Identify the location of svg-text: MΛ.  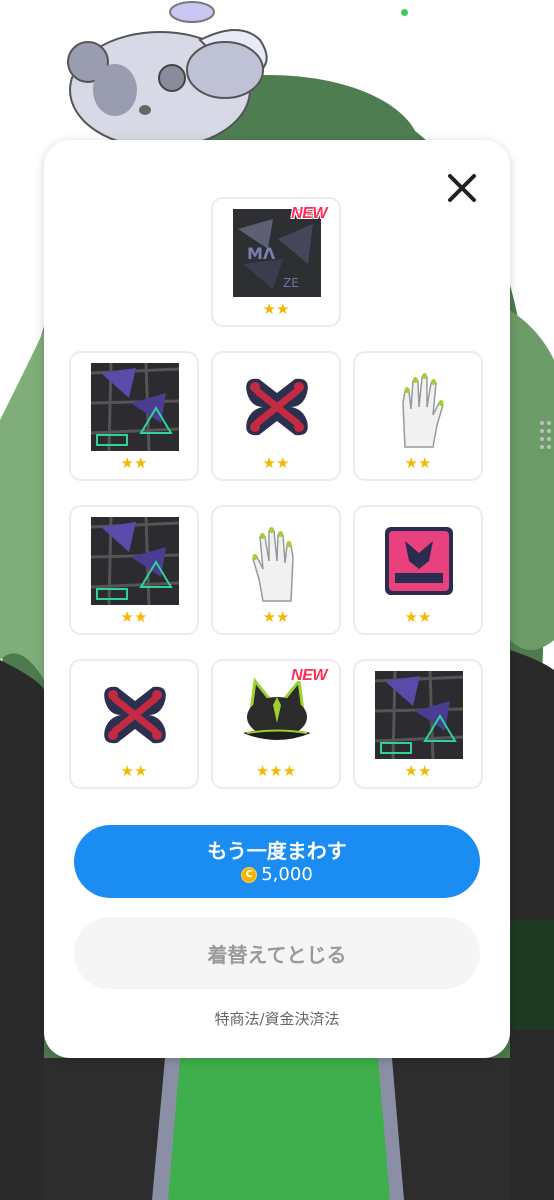
(261, 253).